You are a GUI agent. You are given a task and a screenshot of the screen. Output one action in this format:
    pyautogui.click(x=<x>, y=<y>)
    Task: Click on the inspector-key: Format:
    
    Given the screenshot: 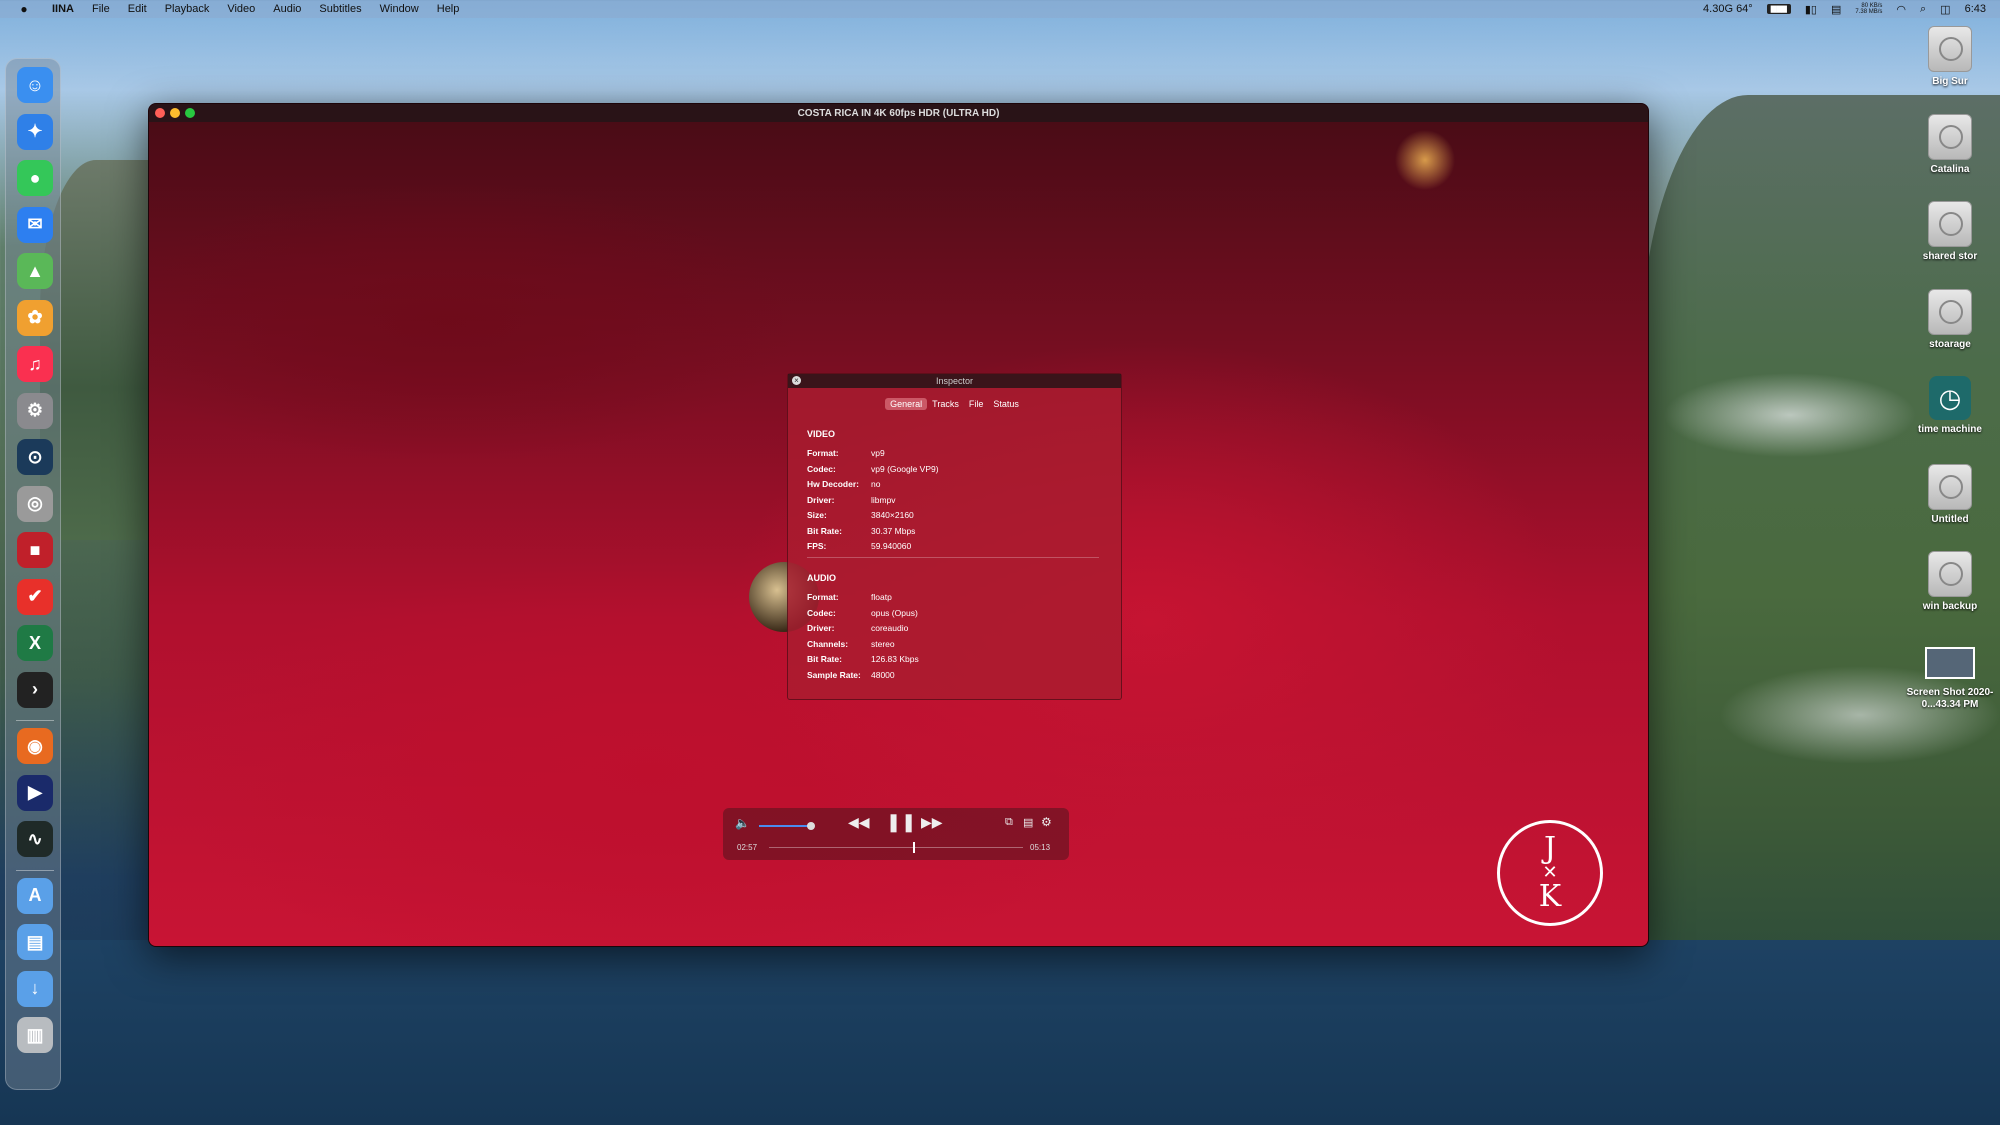 What is the action you would take?
    pyautogui.click(x=823, y=597)
    